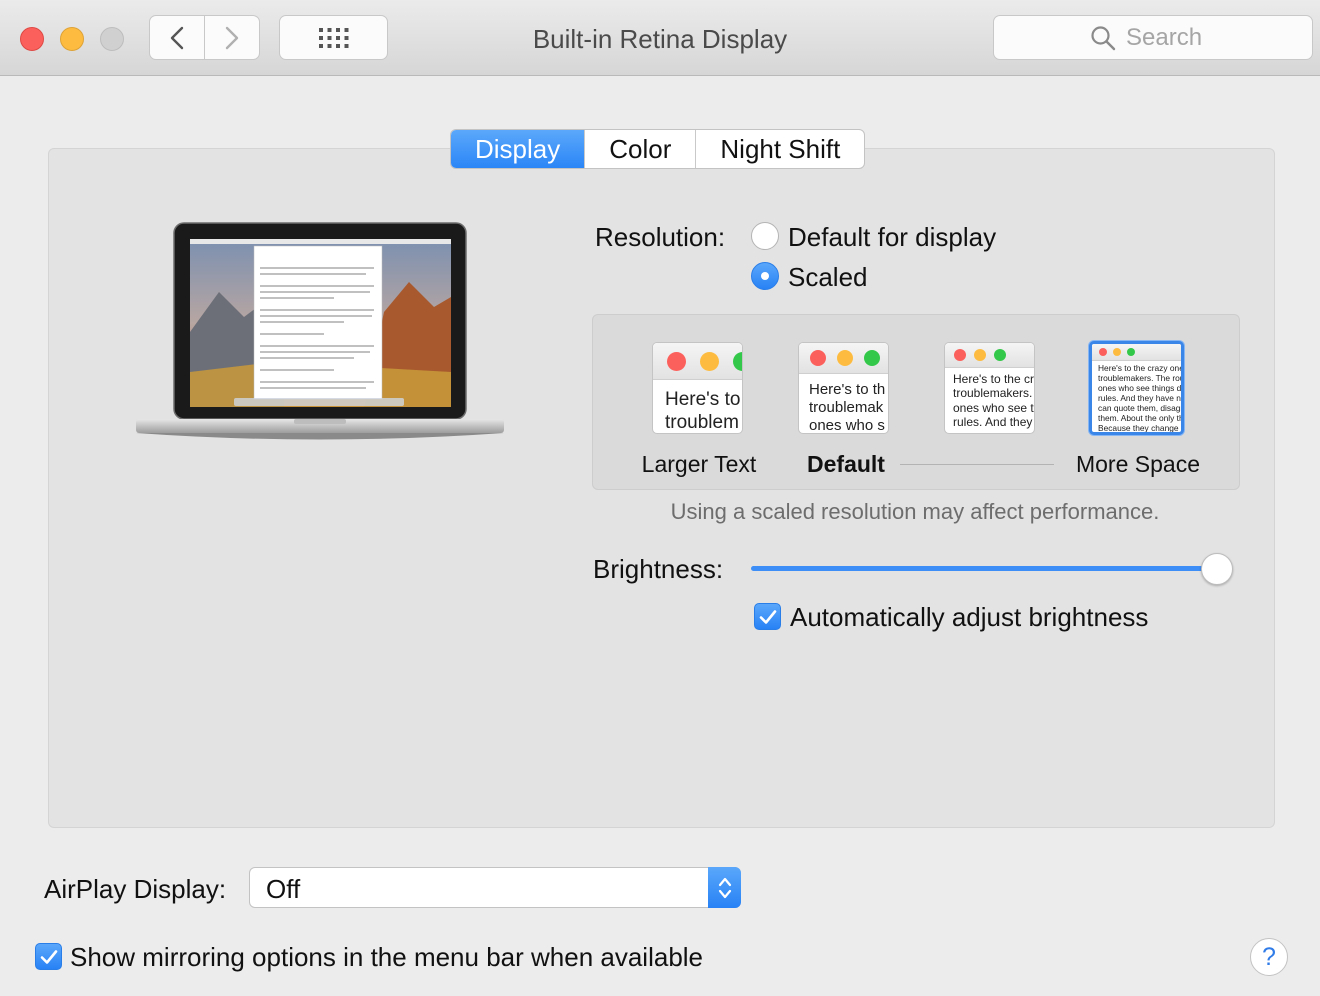  Describe the element at coordinates (765, 276) in the screenshot. I see `scaled-radio` at that location.